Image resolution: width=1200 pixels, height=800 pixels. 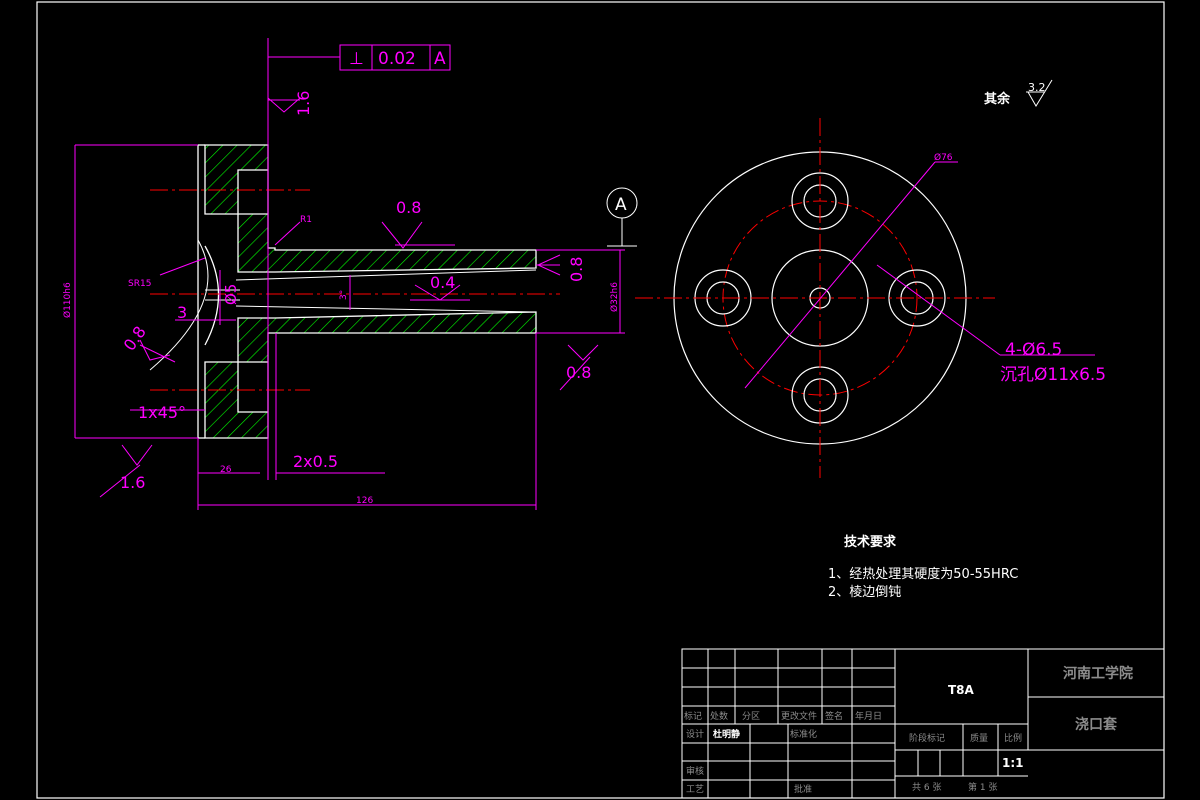 What do you see at coordinates (356, 59) in the screenshot?
I see `tolerance-symbol: ⊥` at bounding box center [356, 59].